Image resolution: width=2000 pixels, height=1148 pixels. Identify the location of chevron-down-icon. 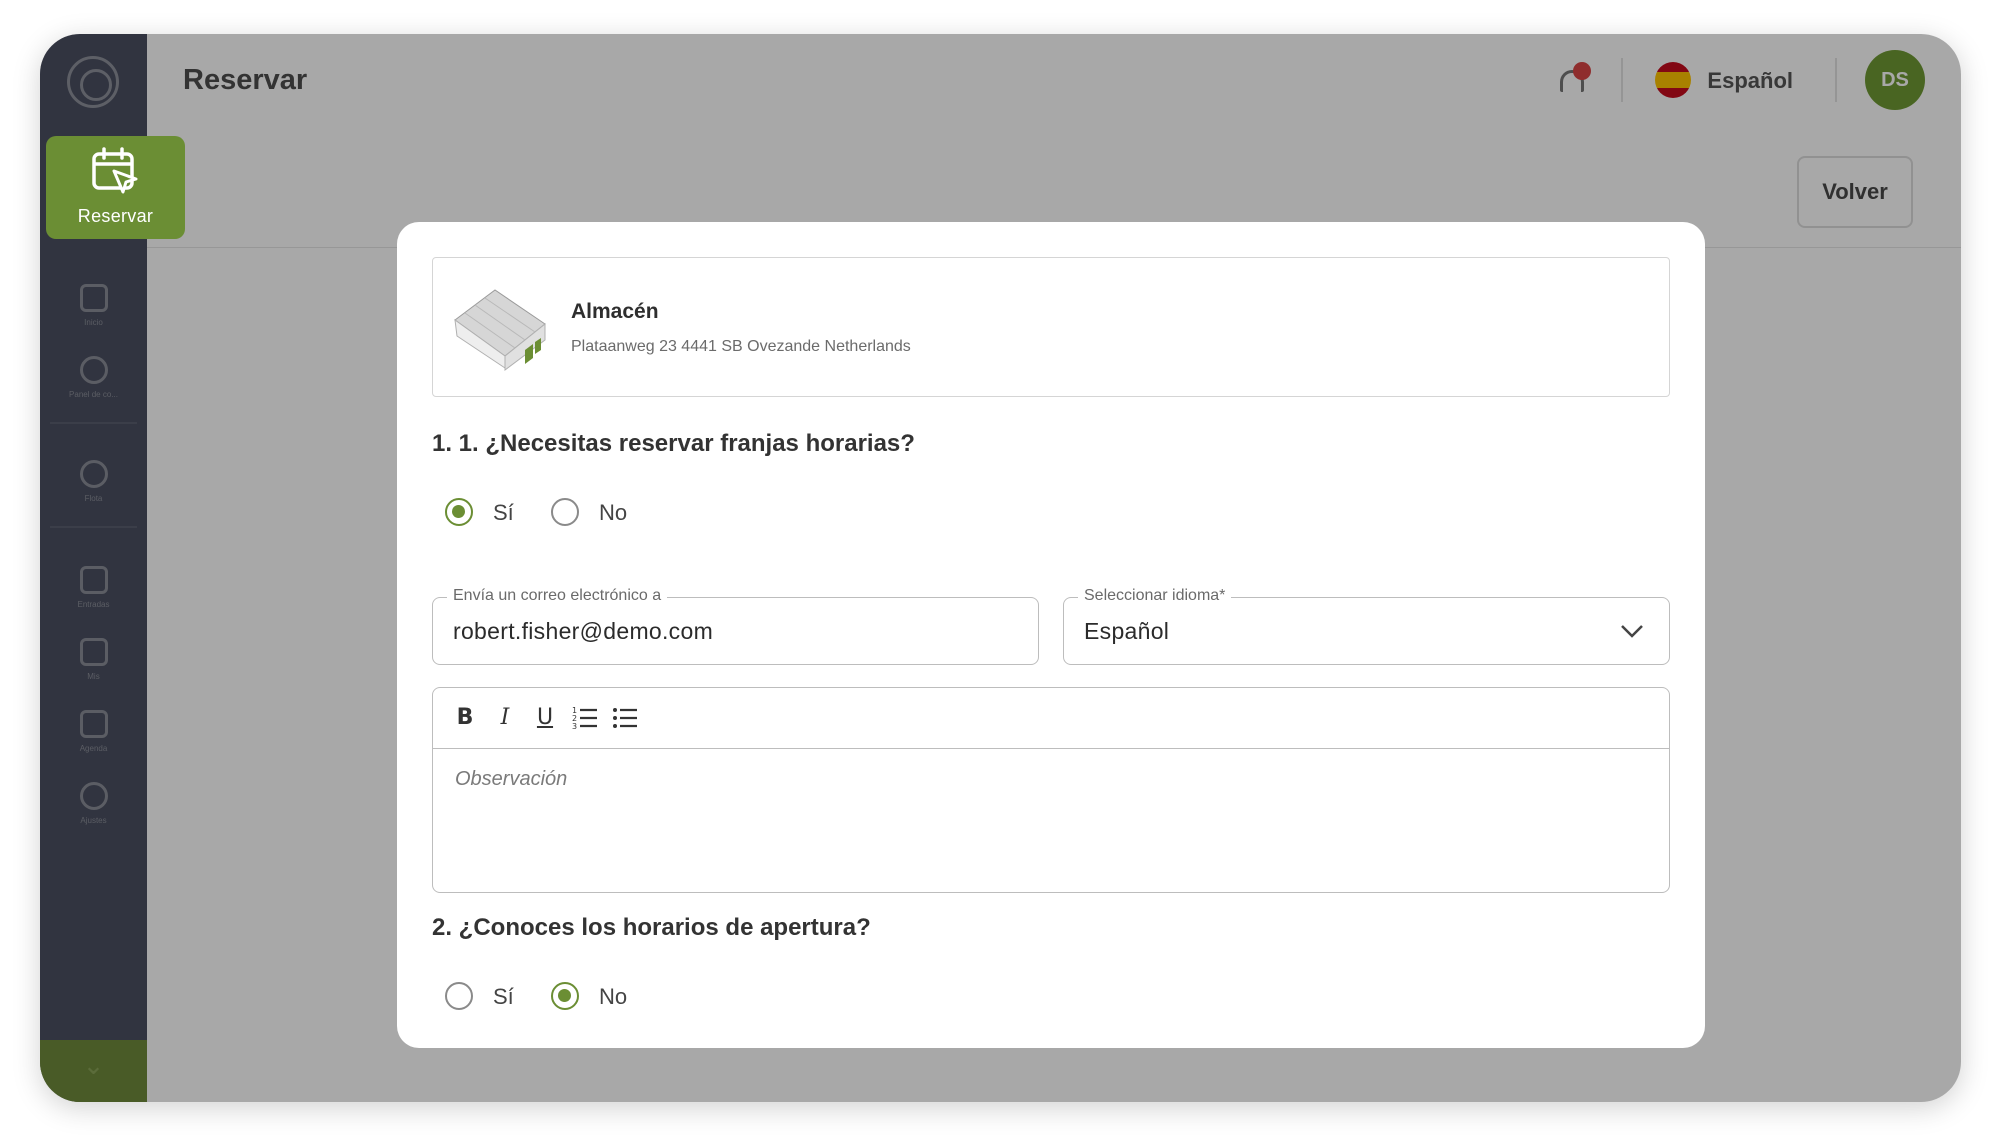
(1632, 631).